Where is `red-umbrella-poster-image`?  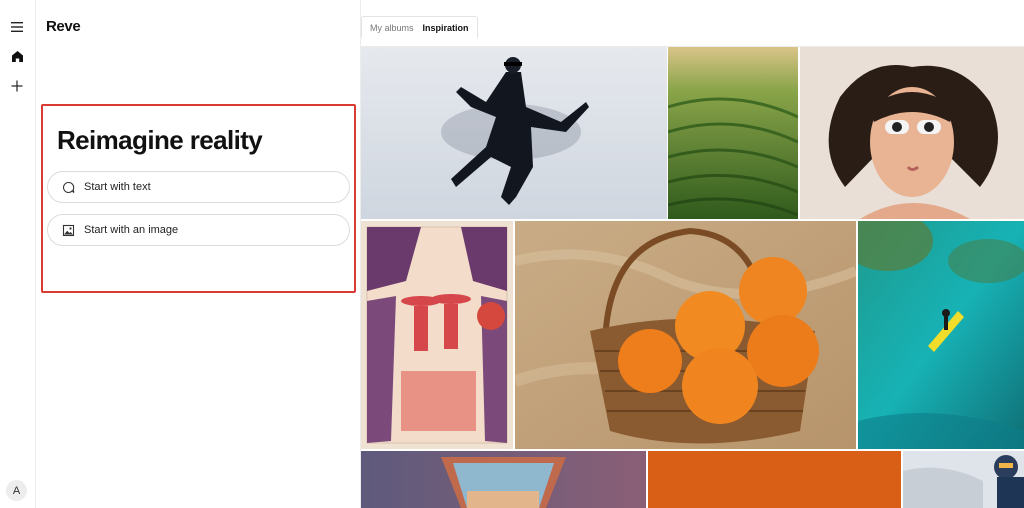 red-umbrella-poster-image is located at coordinates (437, 335).